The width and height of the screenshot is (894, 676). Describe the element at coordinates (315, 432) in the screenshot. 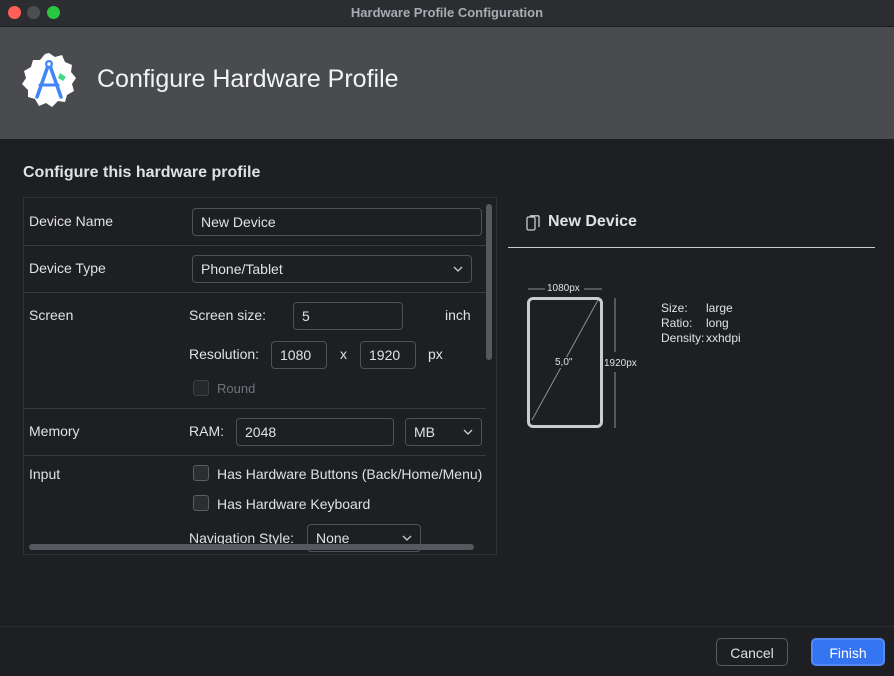

I see `ram-input: 2048` at that location.